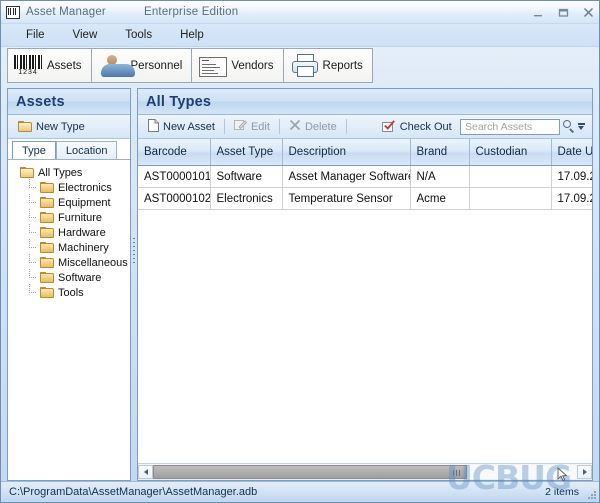  I want to click on open-folder-icon, so click(27, 172).